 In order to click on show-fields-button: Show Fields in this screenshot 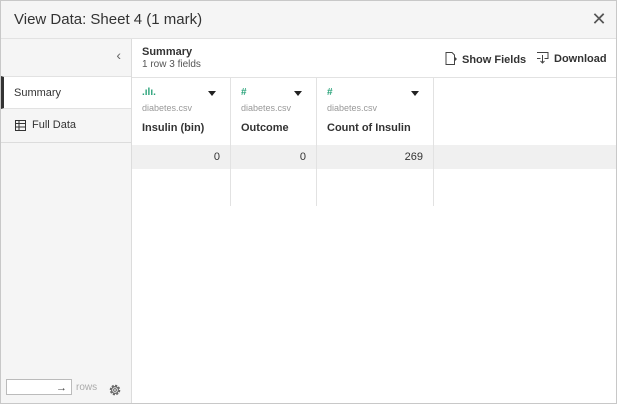, I will do `click(485, 59)`.